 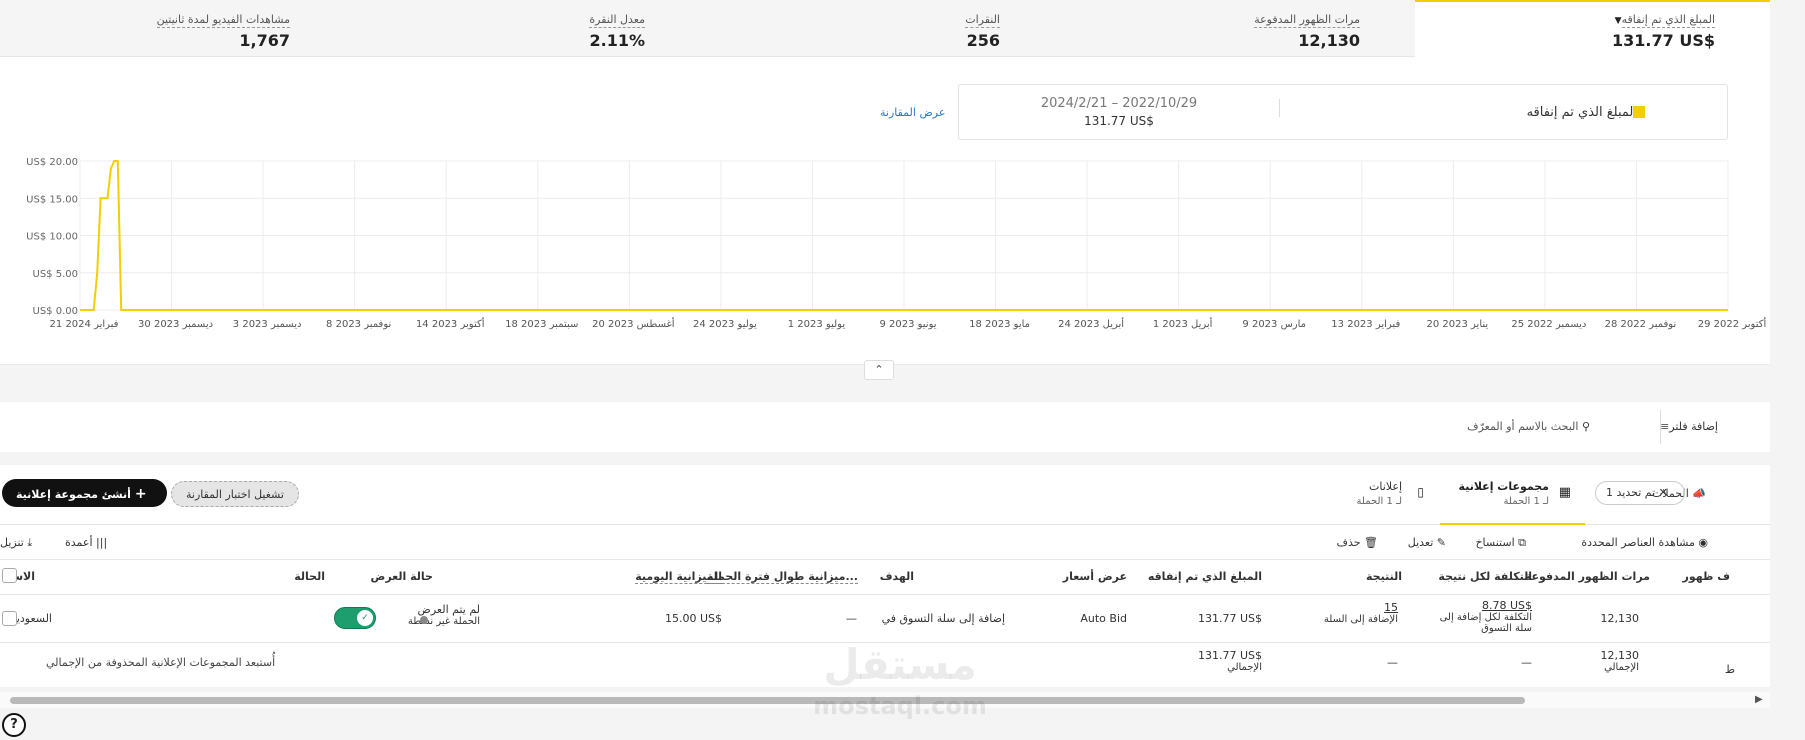 What do you see at coordinates (982, 20) in the screenshot?
I see `metric-label: النقرات` at bounding box center [982, 20].